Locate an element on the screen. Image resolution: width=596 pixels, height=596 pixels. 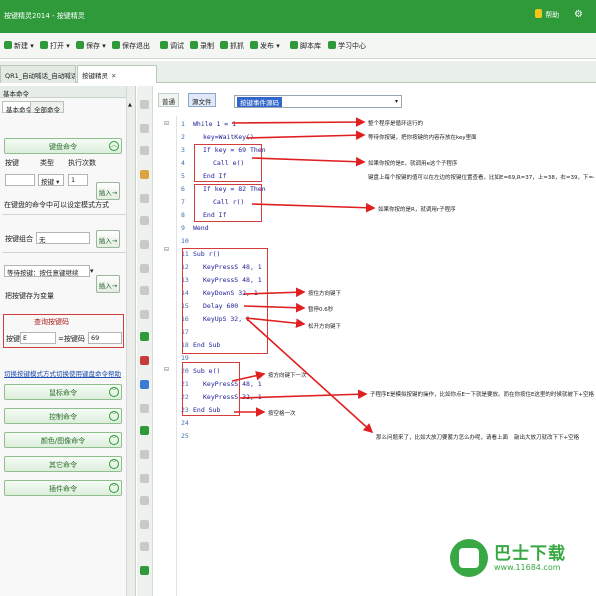
panel-title: 基本命令 is located at coordinates (16, 94).